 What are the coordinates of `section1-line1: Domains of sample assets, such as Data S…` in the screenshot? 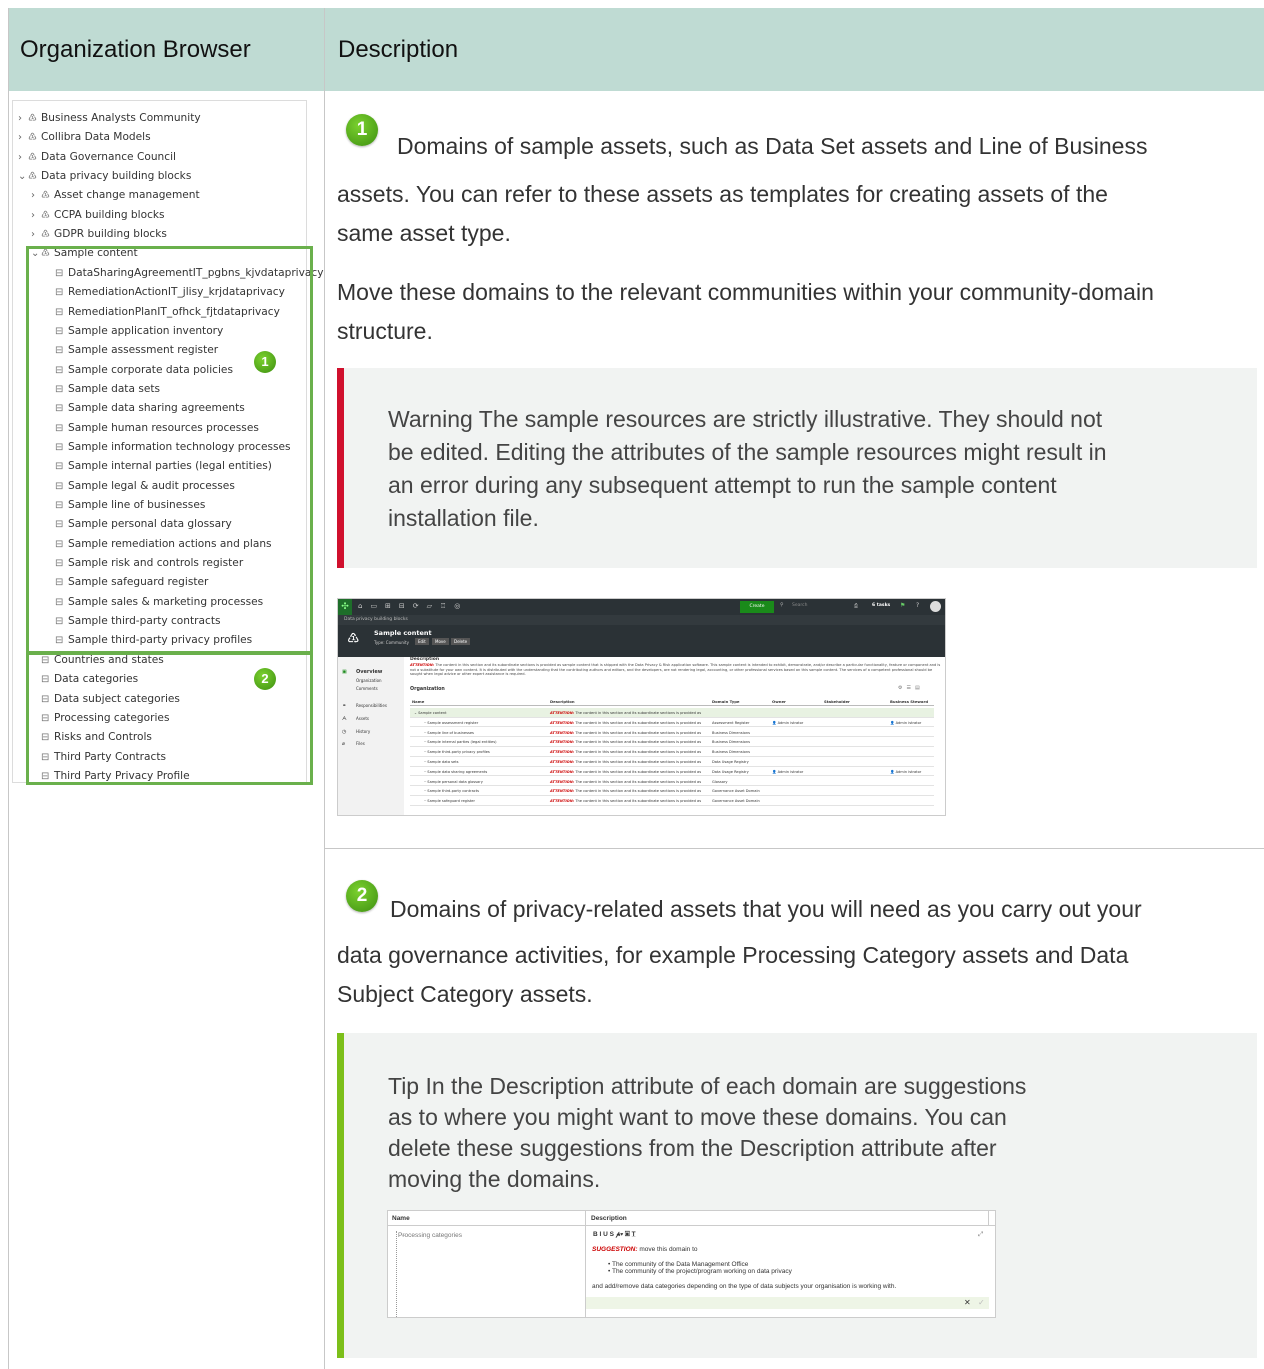 It's located at (772, 146).